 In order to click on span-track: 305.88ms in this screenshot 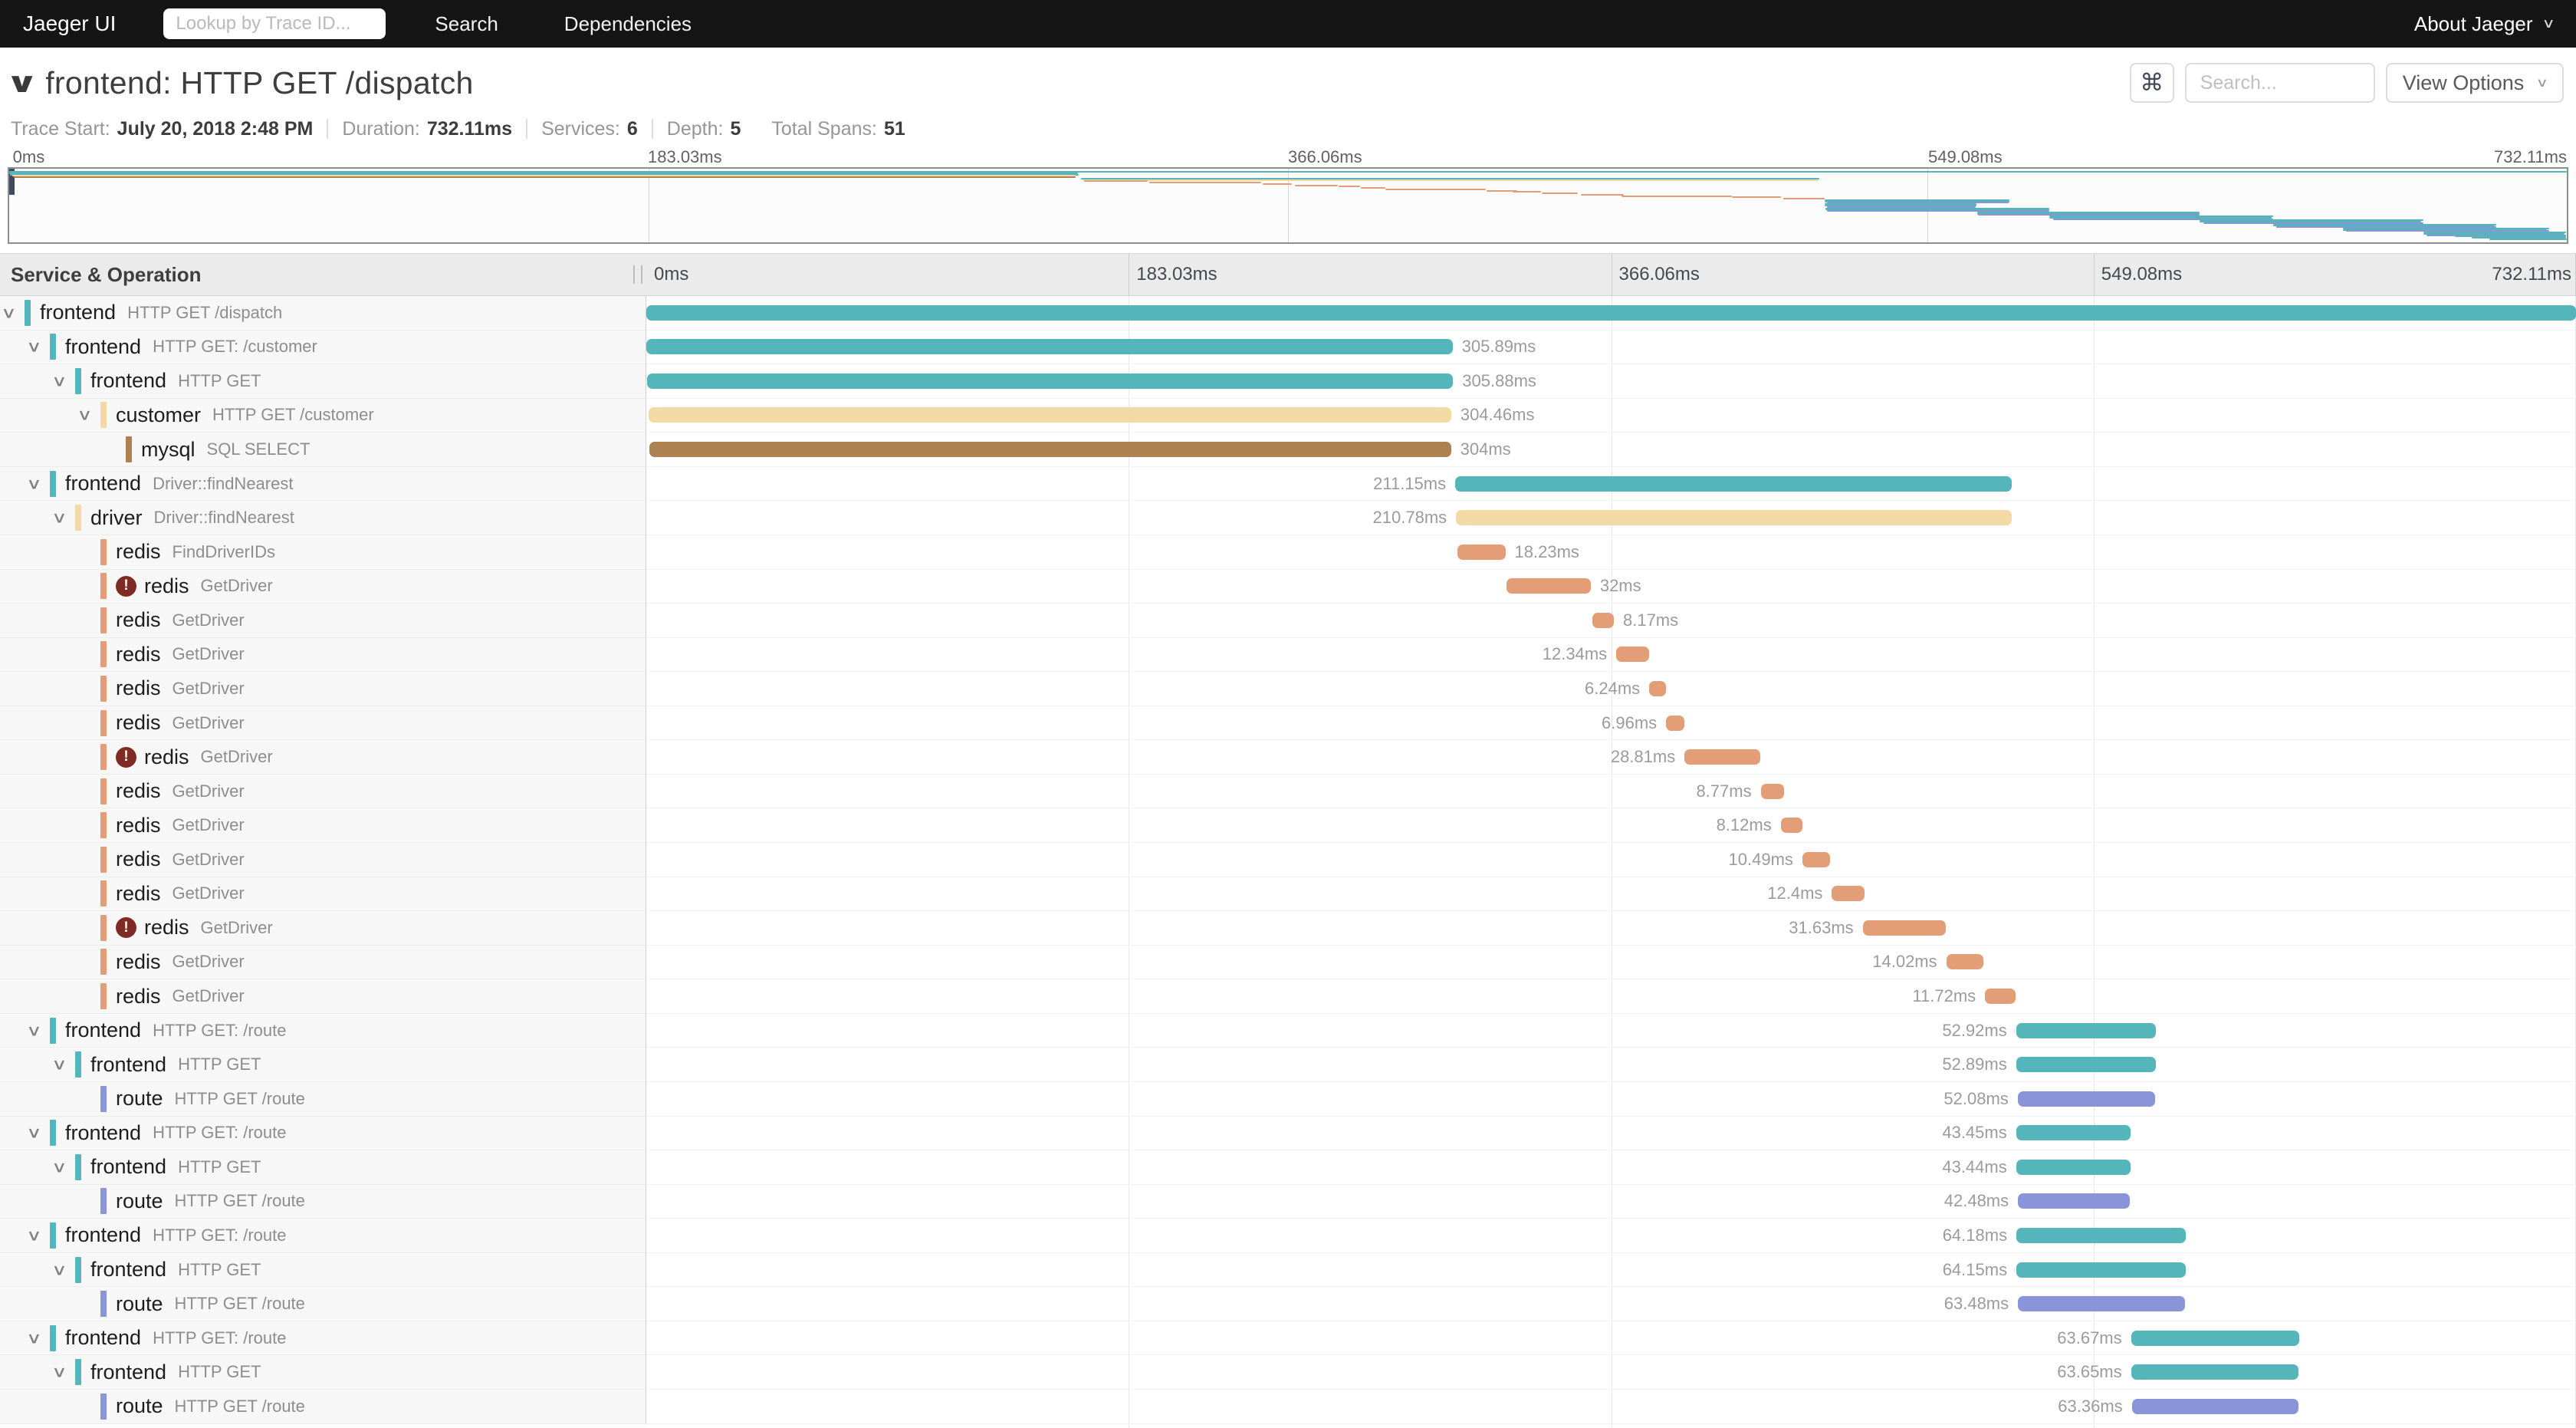, I will do `click(1611, 381)`.